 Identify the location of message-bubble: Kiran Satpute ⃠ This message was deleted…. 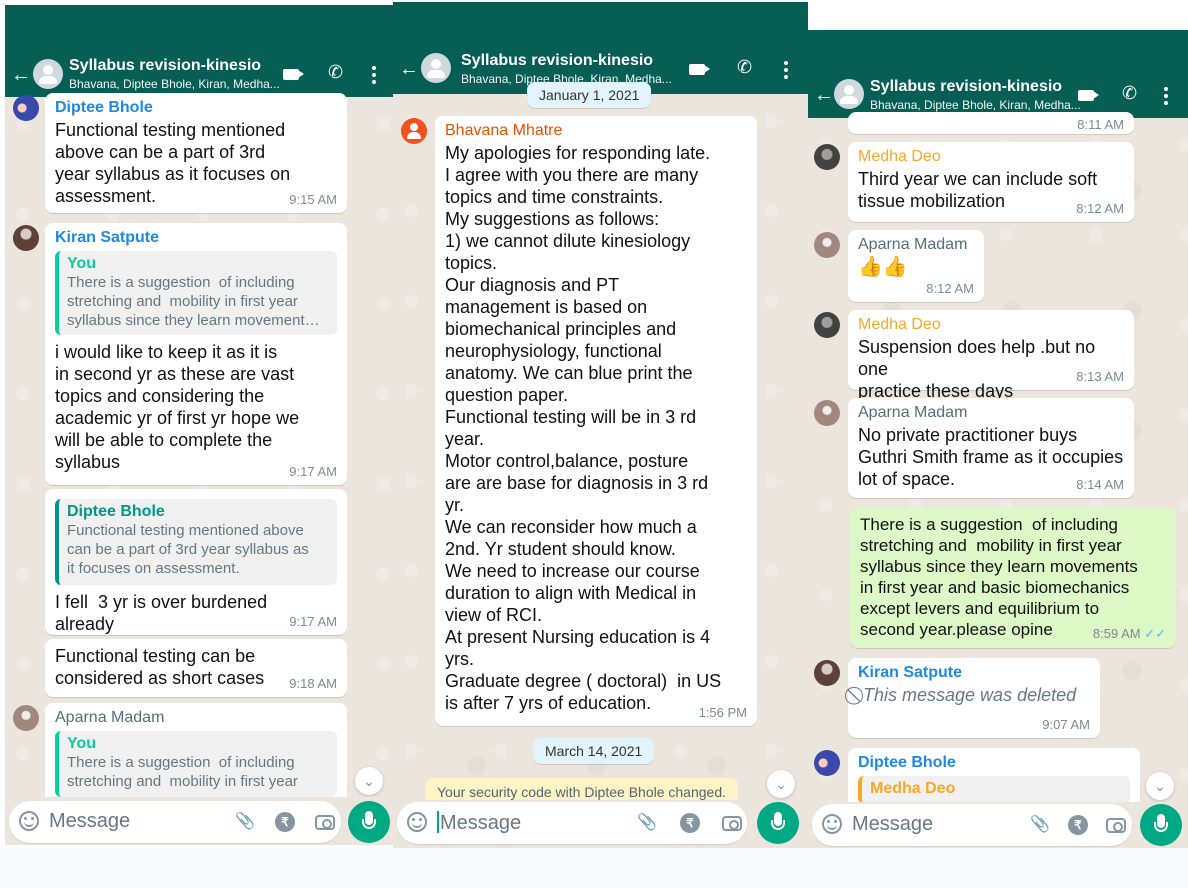
(974, 698).